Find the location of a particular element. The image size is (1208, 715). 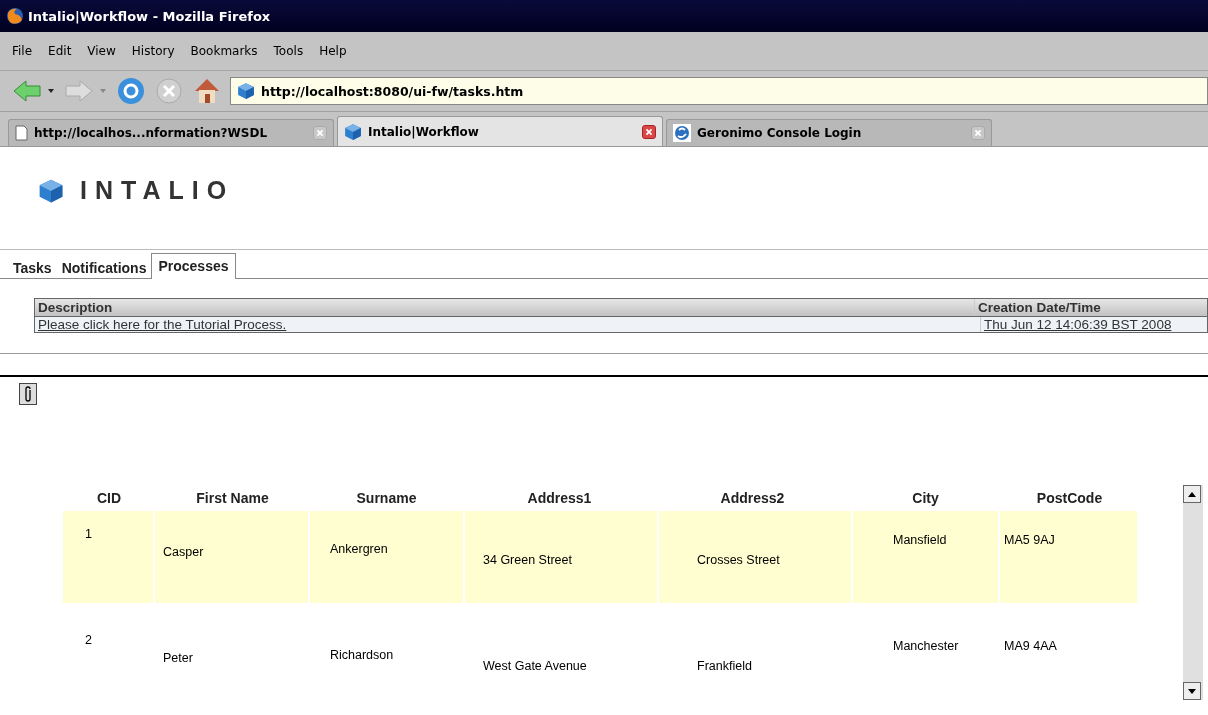

column-header: Surname is located at coordinates (386, 498).